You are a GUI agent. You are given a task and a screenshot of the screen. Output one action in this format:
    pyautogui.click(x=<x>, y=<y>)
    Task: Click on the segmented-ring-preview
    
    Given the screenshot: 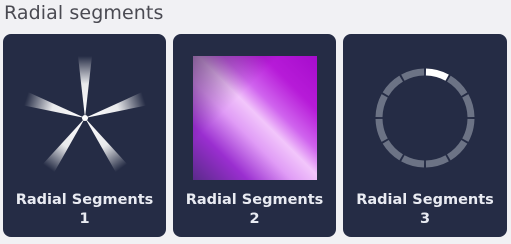 What is the action you would take?
    pyautogui.click(x=425, y=118)
    